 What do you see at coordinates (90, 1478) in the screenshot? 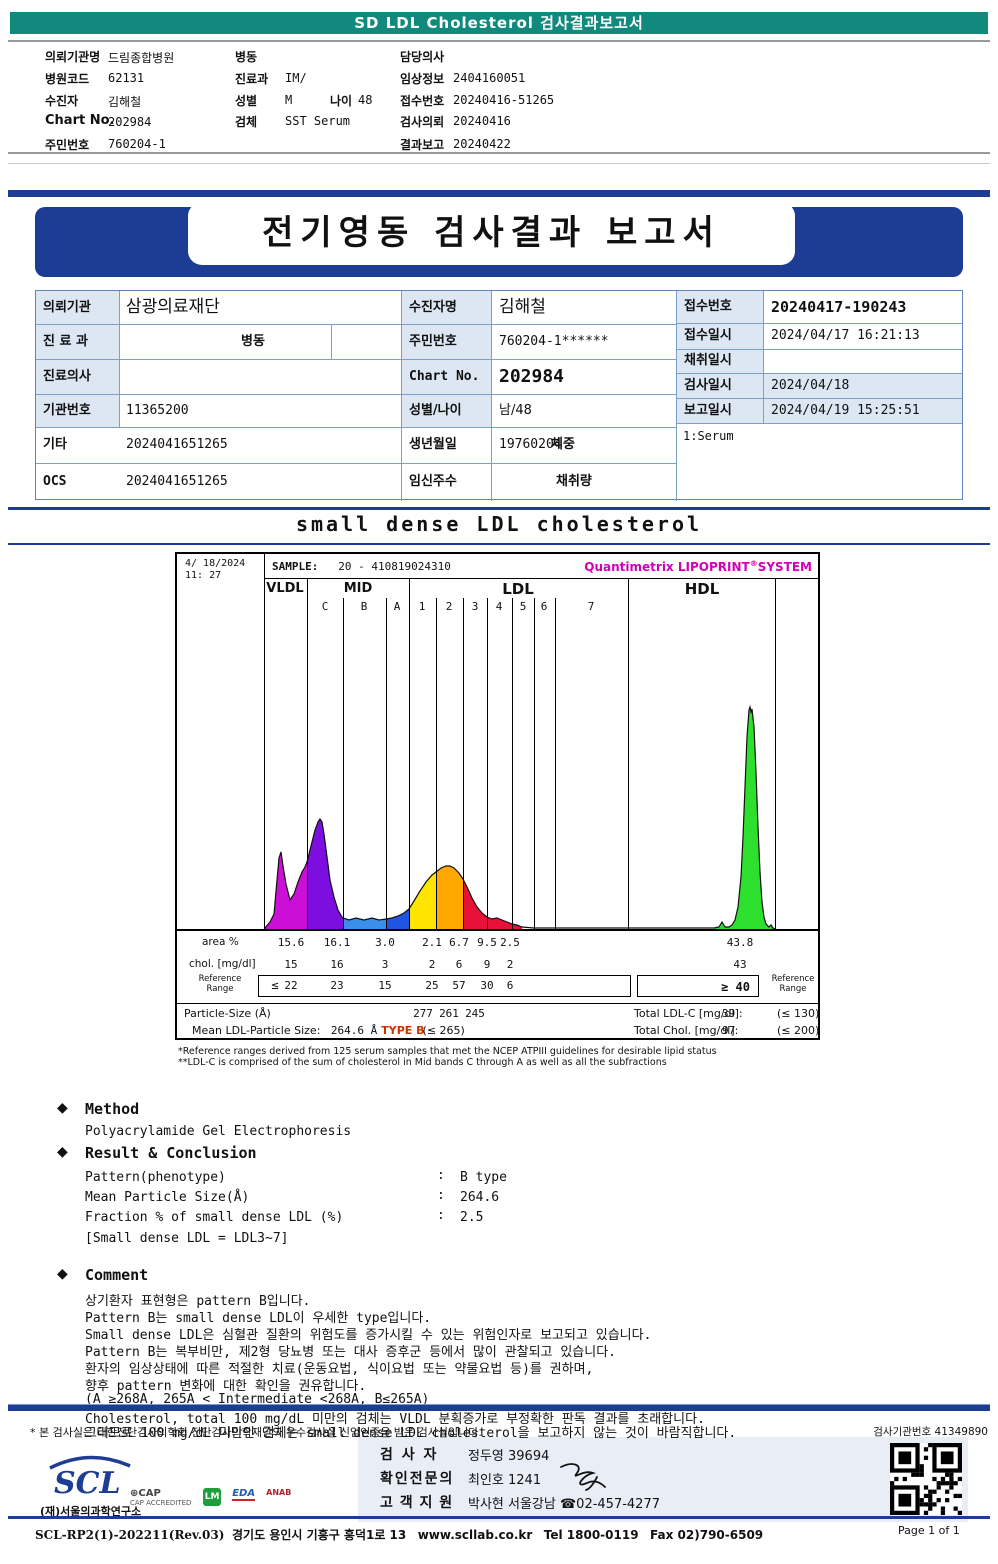
I see `scl-logo-mark: SCL` at bounding box center [90, 1478].